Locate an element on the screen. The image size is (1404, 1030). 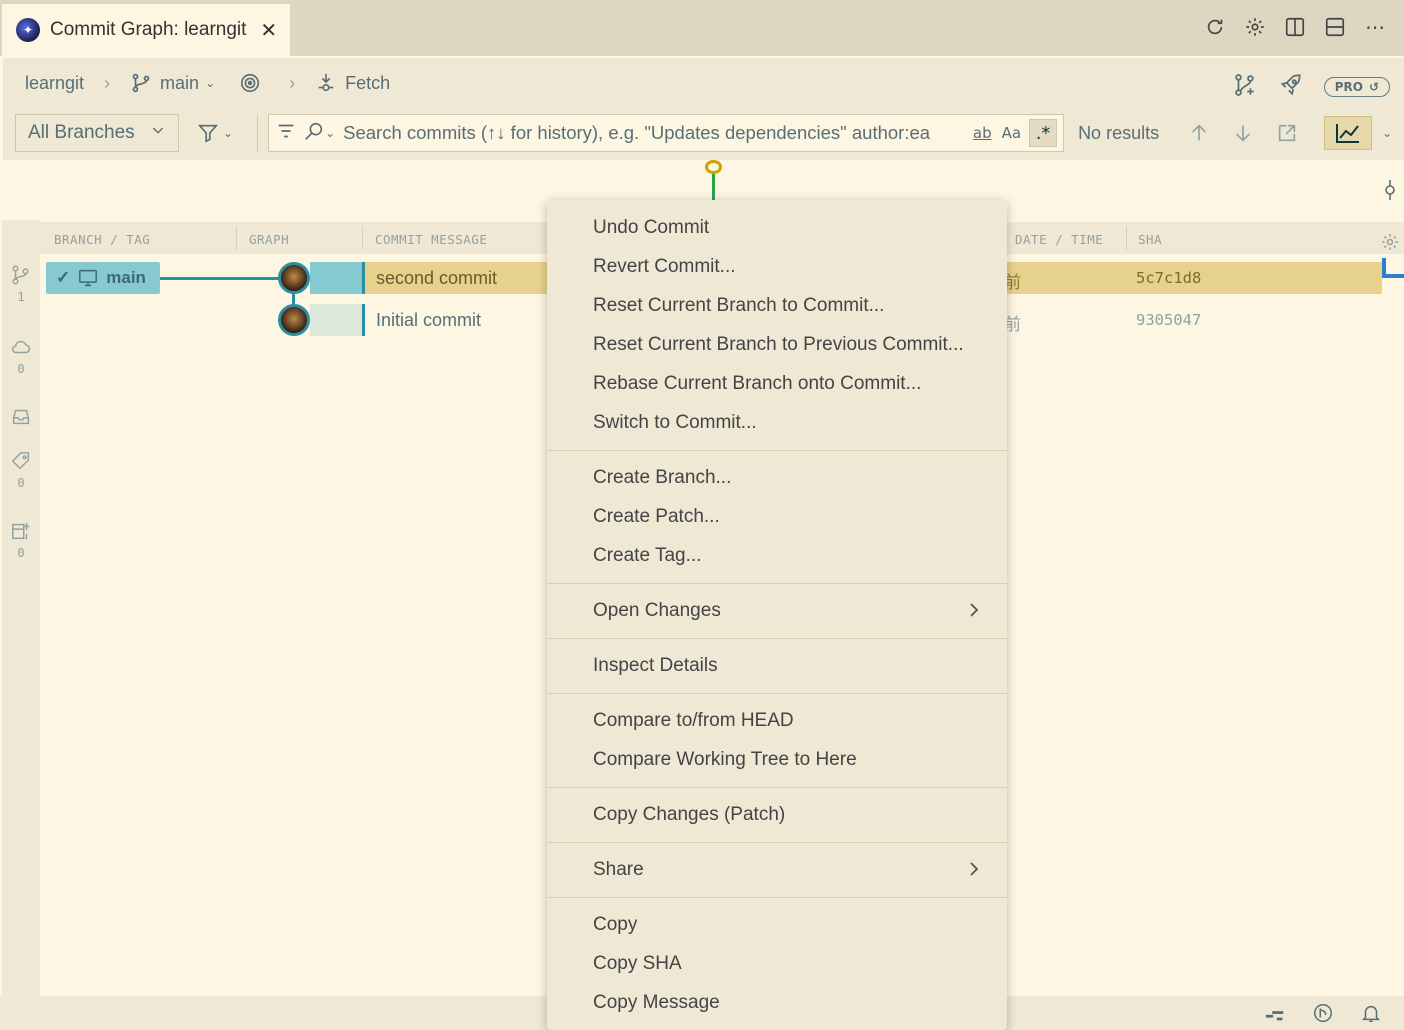
pro-label: PRO is located at coordinates (1348, 87).